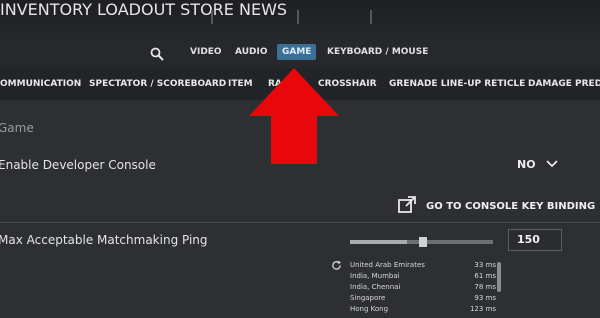 The width and height of the screenshot is (600, 318). I want to click on developer-console-value: NO, so click(526, 164).